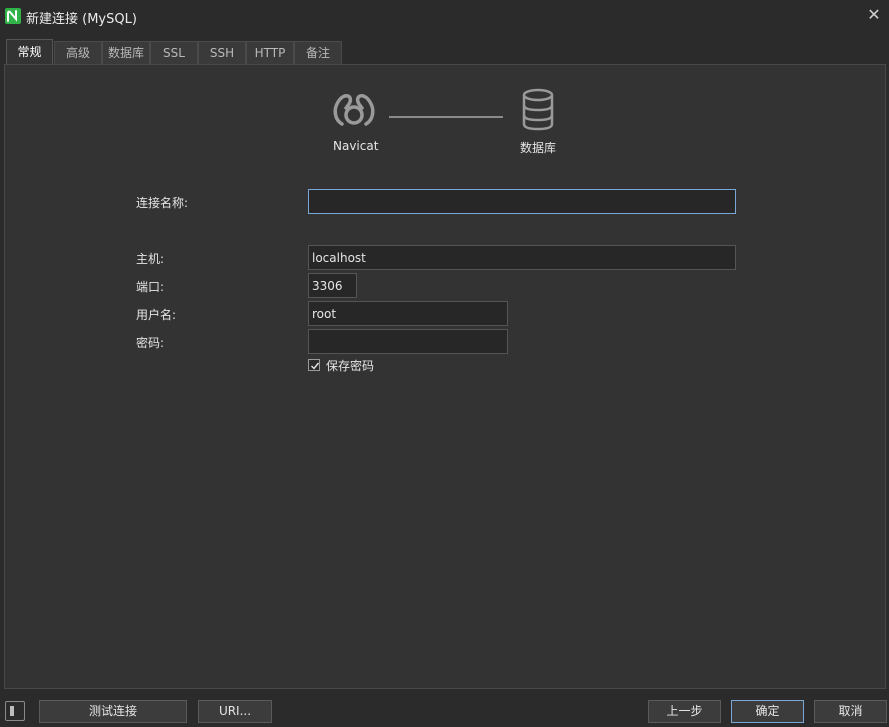 The image size is (889, 727). I want to click on tab-database: 数据库, so click(126, 52).